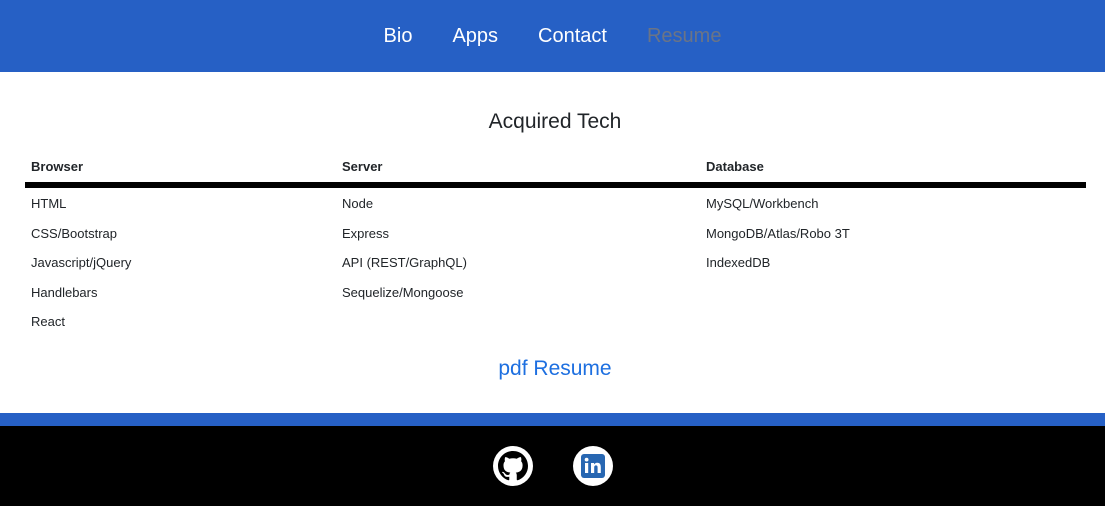  What do you see at coordinates (475, 36) in the screenshot?
I see `nav-link-apps: Apps` at bounding box center [475, 36].